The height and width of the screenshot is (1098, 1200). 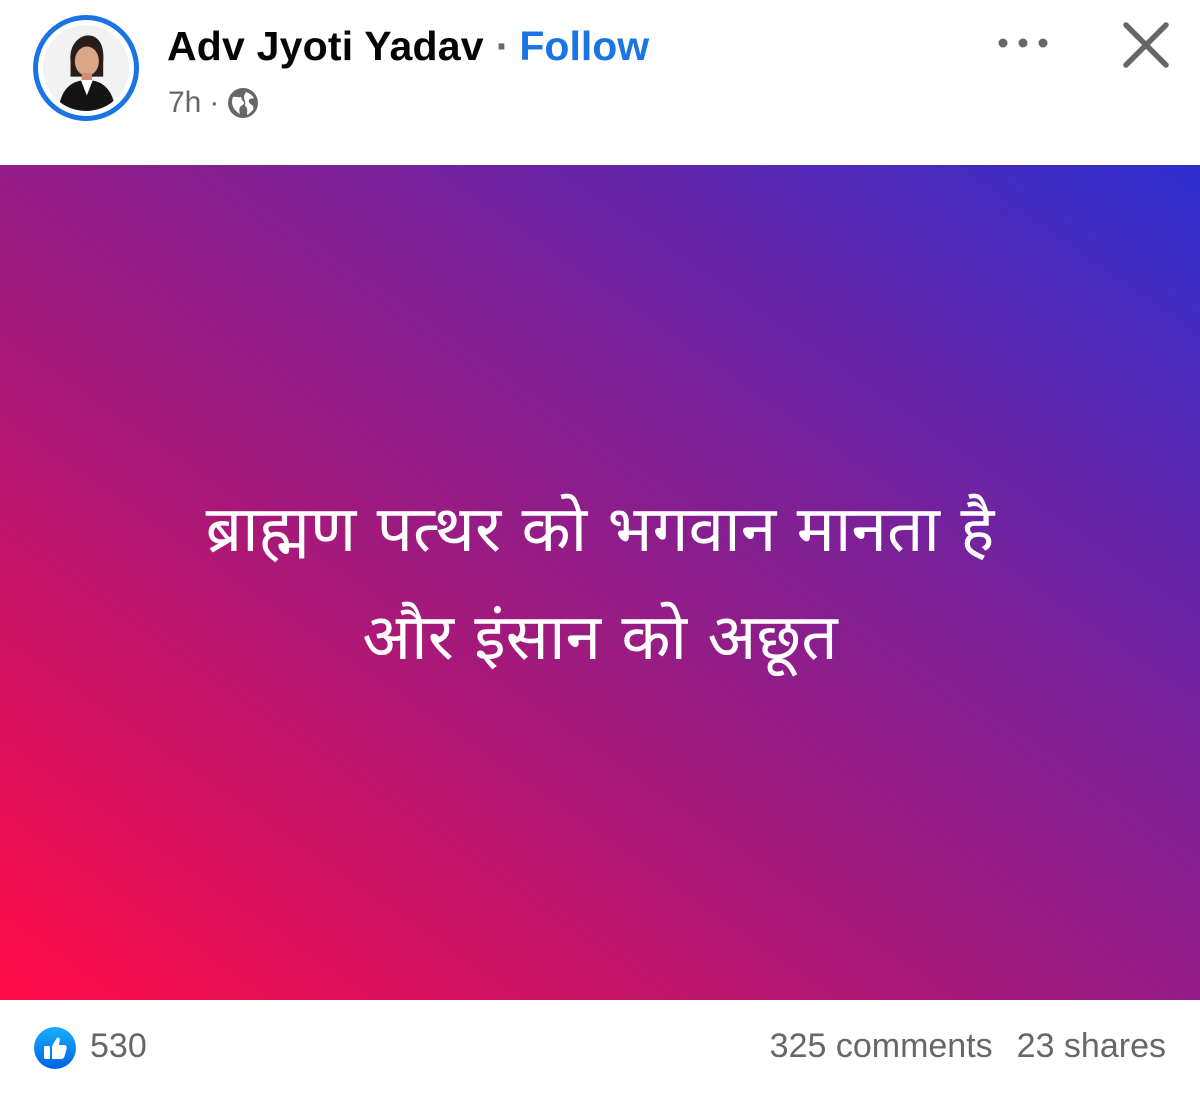 I want to click on more-options-button, so click(x=1023, y=43).